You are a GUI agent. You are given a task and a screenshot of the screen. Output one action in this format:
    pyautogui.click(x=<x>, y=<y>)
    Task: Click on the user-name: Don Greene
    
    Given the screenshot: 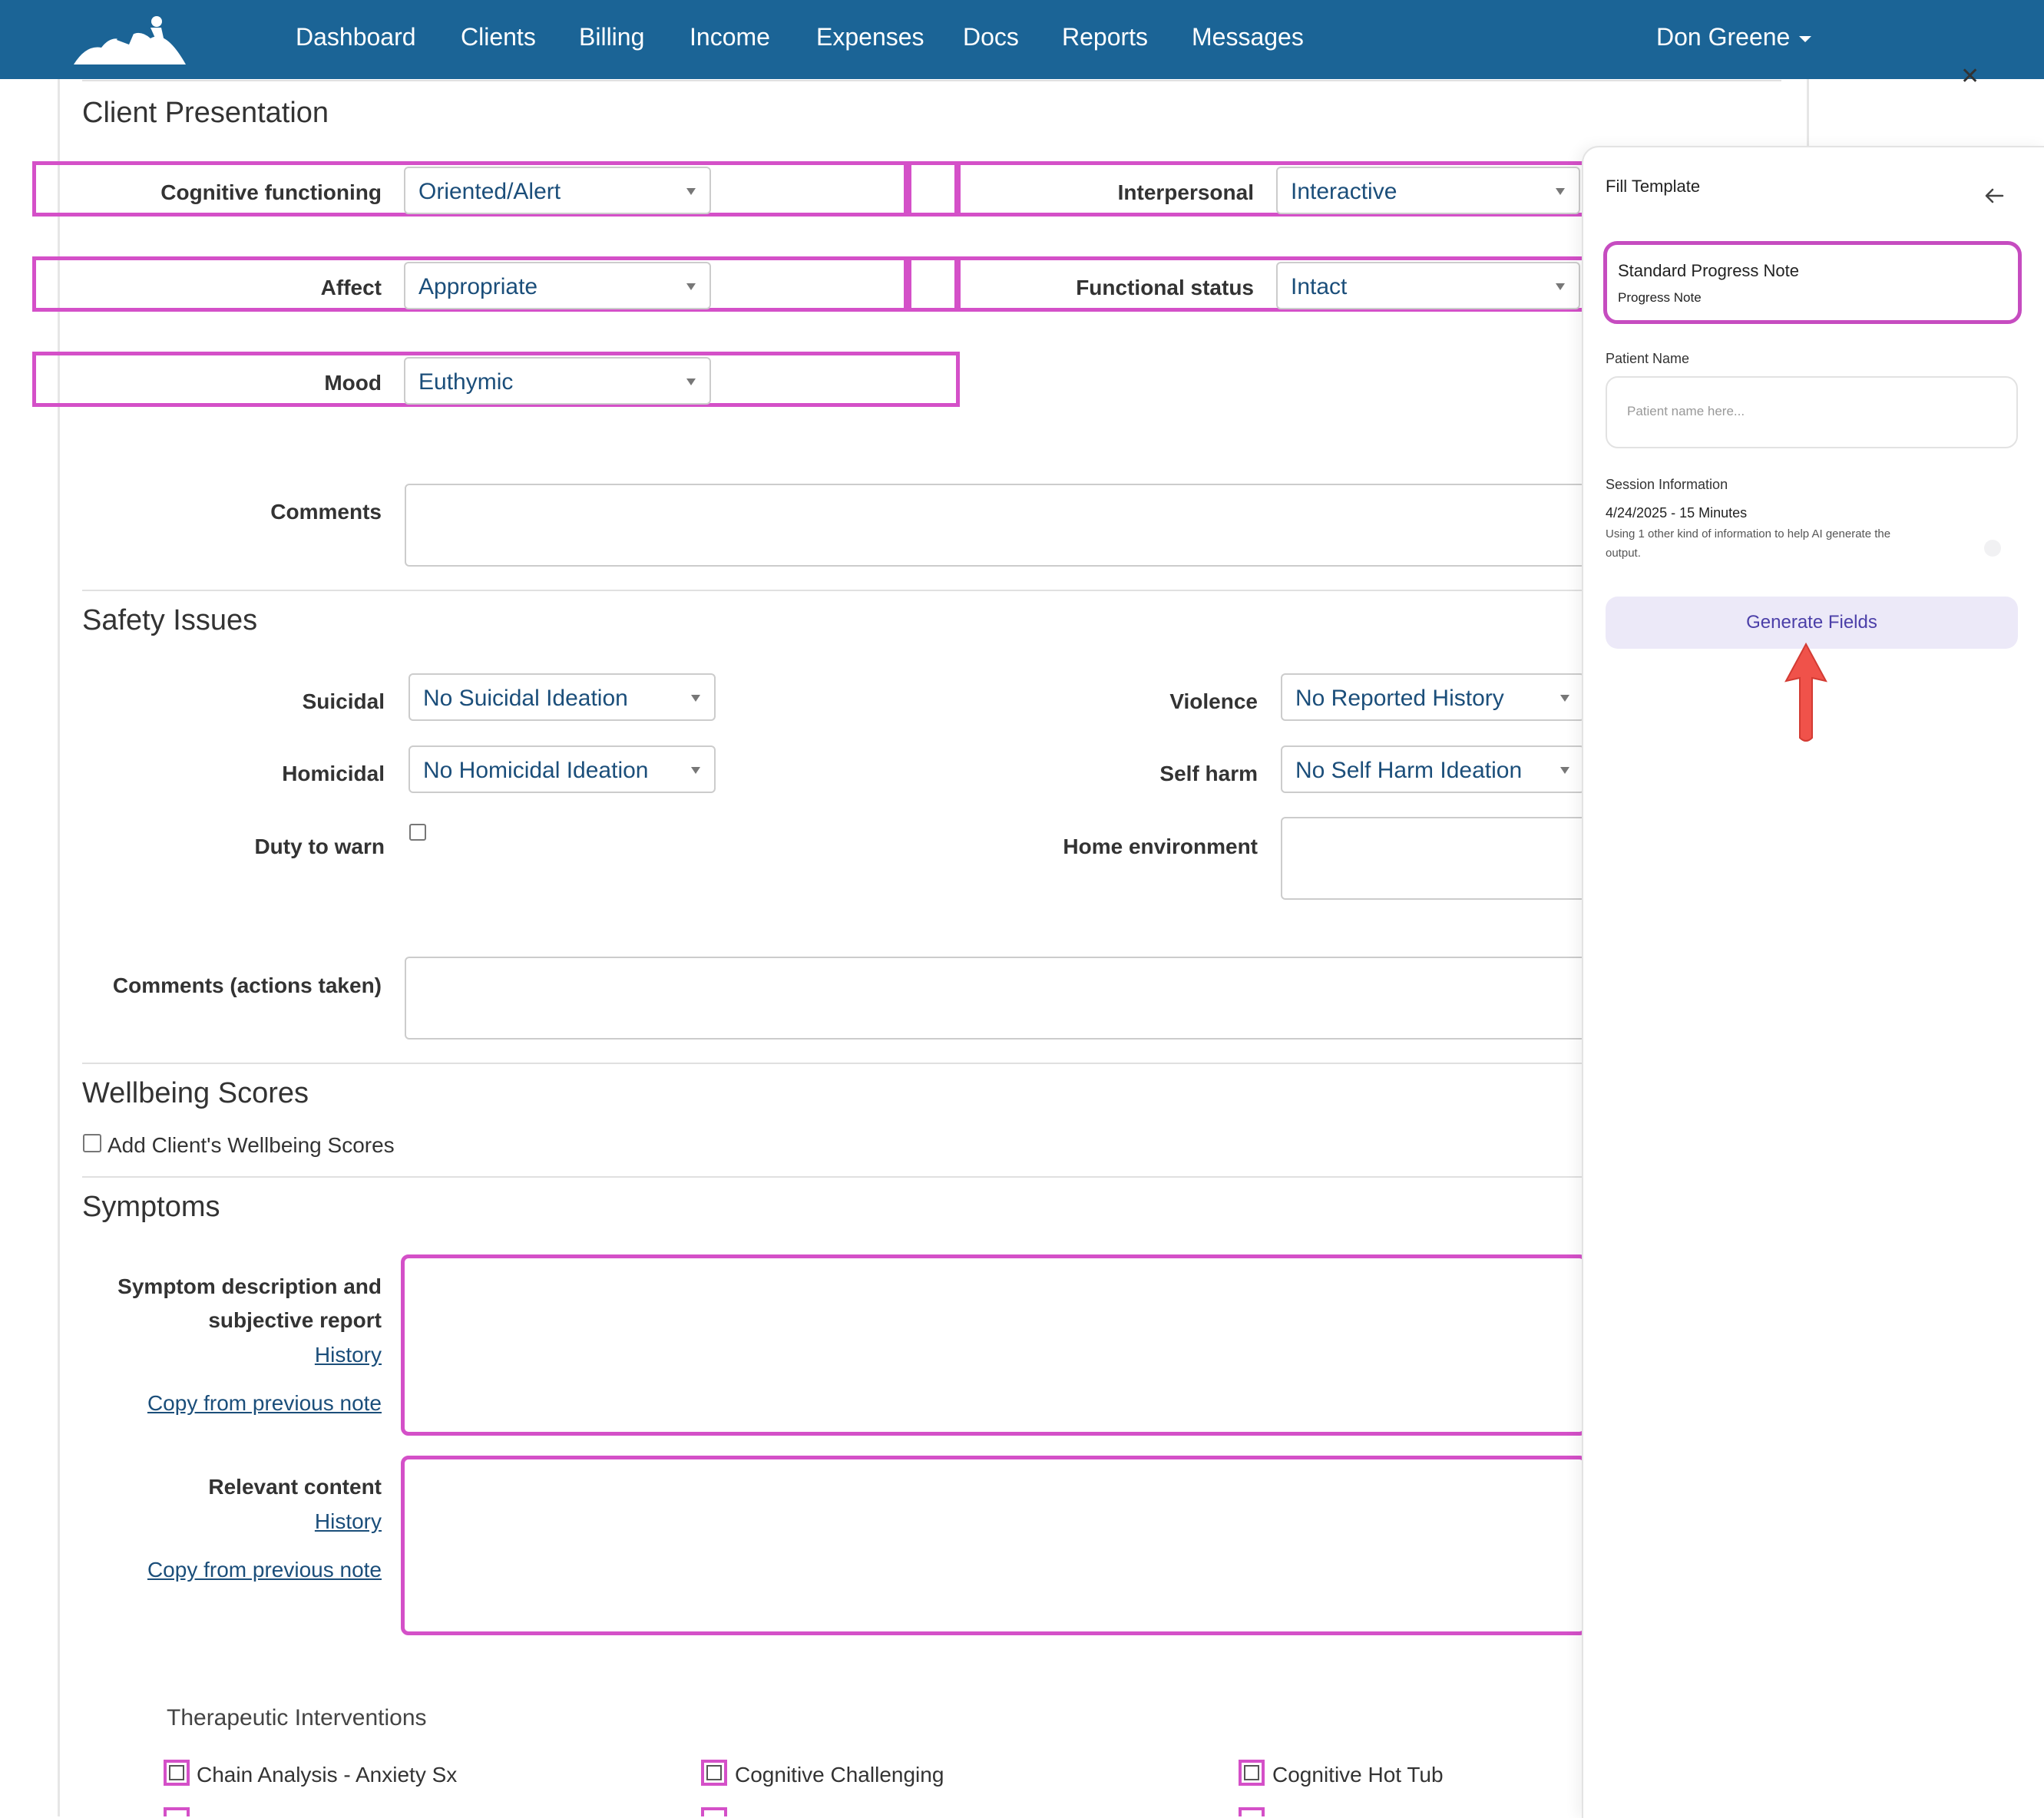 What is the action you would take?
    pyautogui.click(x=1723, y=37)
    